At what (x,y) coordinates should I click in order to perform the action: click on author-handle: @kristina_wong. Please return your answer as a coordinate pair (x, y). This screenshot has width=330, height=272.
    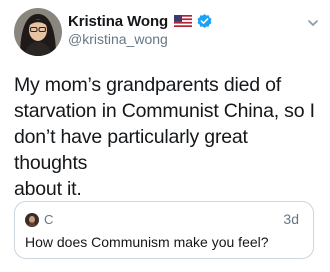
    Looking at the image, I should click on (118, 39).